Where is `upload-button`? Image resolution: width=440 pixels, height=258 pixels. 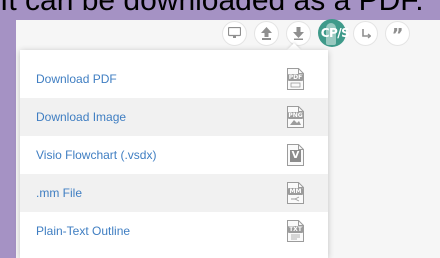
upload-button is located at coordinates (266, 33).